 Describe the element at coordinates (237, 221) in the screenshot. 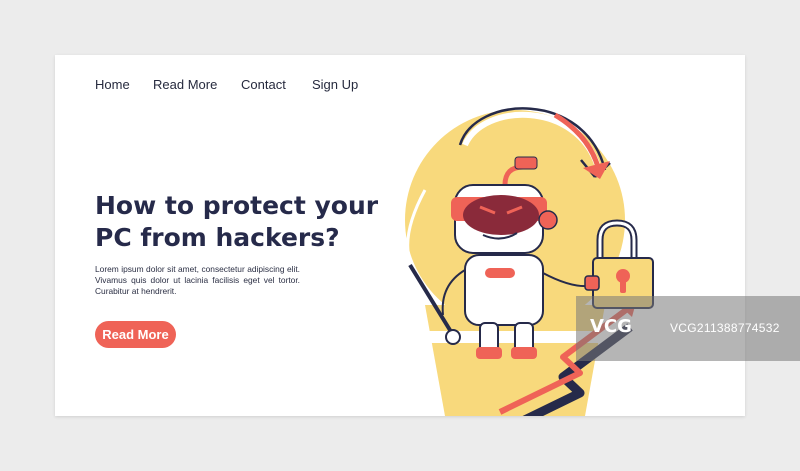

I see `page-headline: How to protect your PC from hackers?` at that location.